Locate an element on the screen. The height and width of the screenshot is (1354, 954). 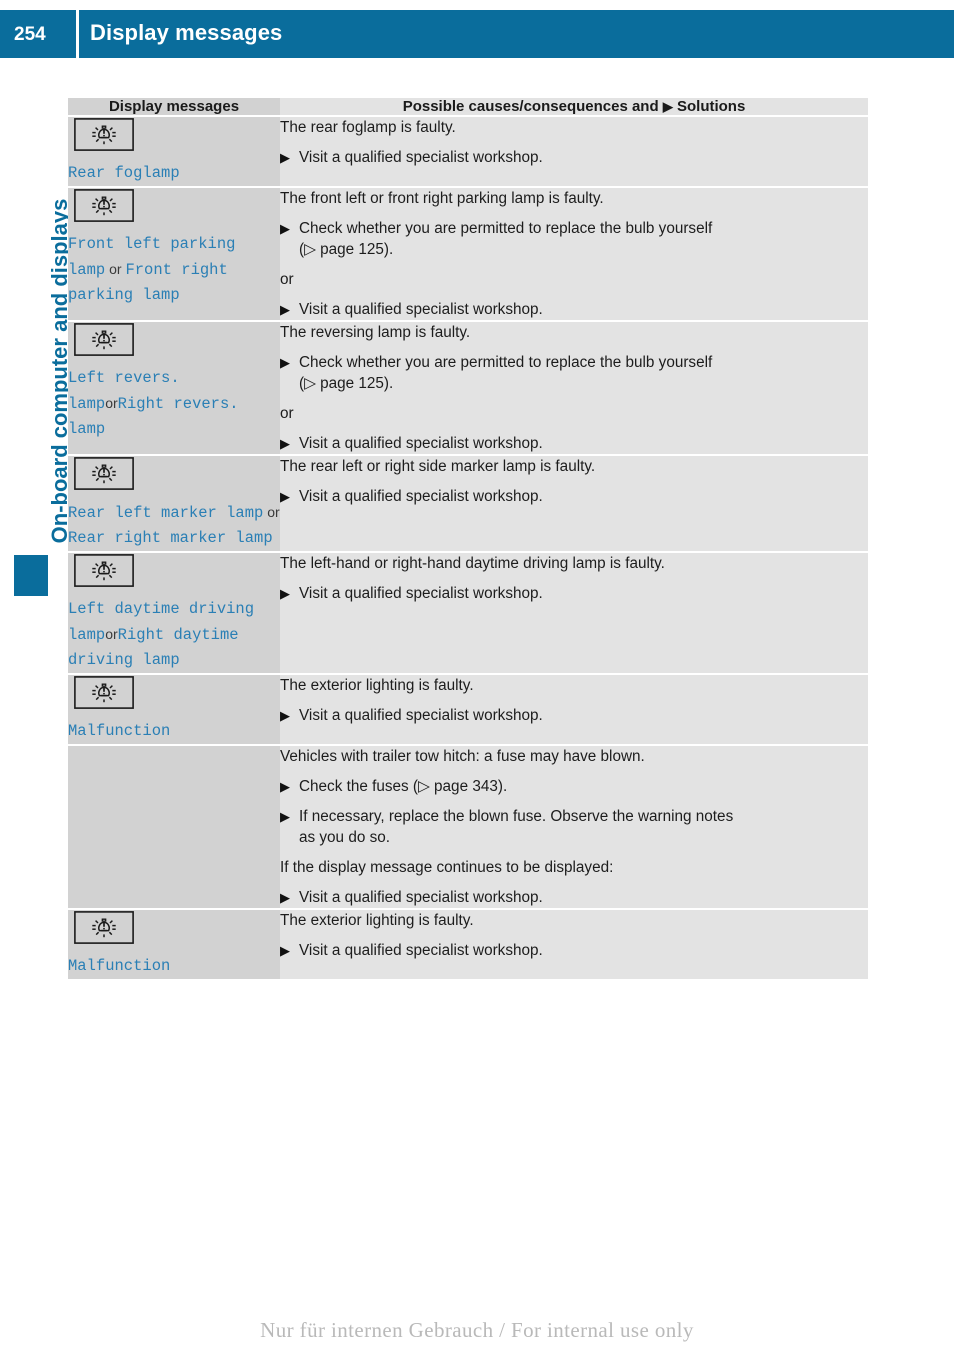
message-code-text: Rear foglamp is located at coordinates (174, 173).